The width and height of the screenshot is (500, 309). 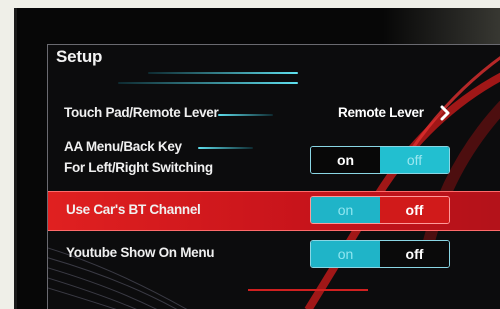 I want to click on page-title: Setup, so click(x=79, y=56).